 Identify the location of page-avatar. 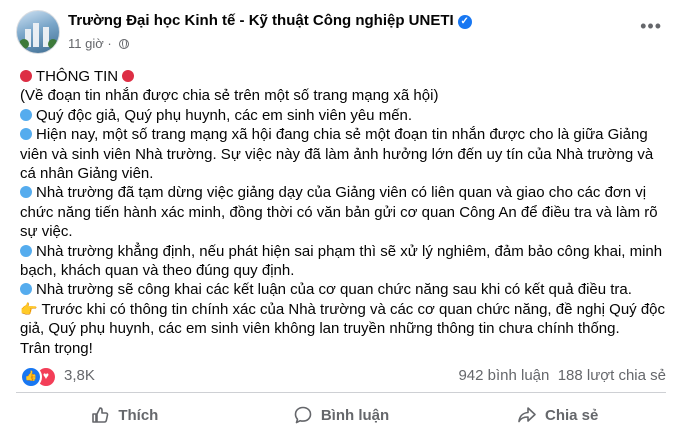
(38, 32).